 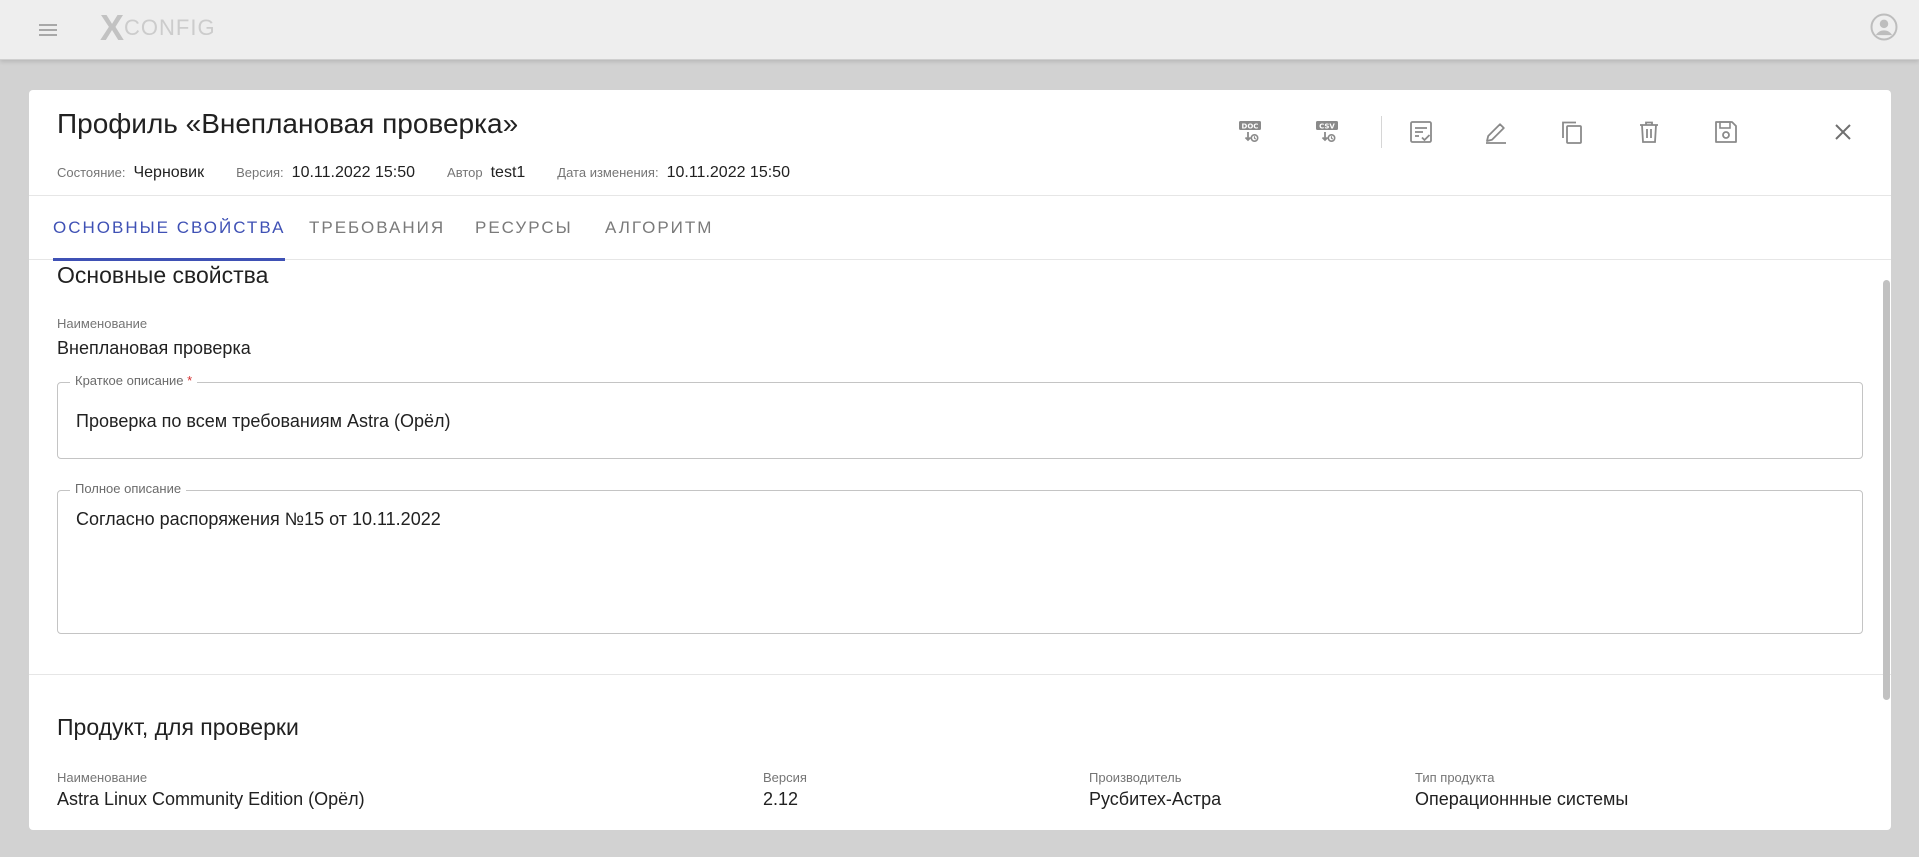 I want to click on meta-modified-value: 10.11.2022 15:50, so click(x=728, y=172).